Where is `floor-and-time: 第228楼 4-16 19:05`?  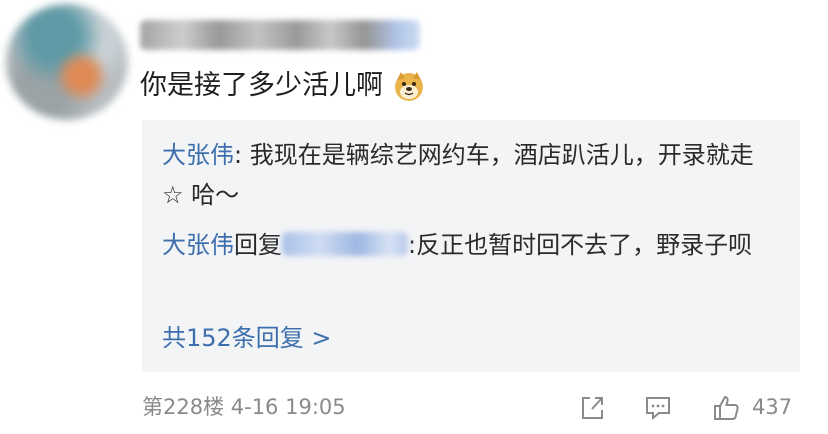 floor-and-time: 第228楼 4-16 19:05 is located at coordinates (244, 407).